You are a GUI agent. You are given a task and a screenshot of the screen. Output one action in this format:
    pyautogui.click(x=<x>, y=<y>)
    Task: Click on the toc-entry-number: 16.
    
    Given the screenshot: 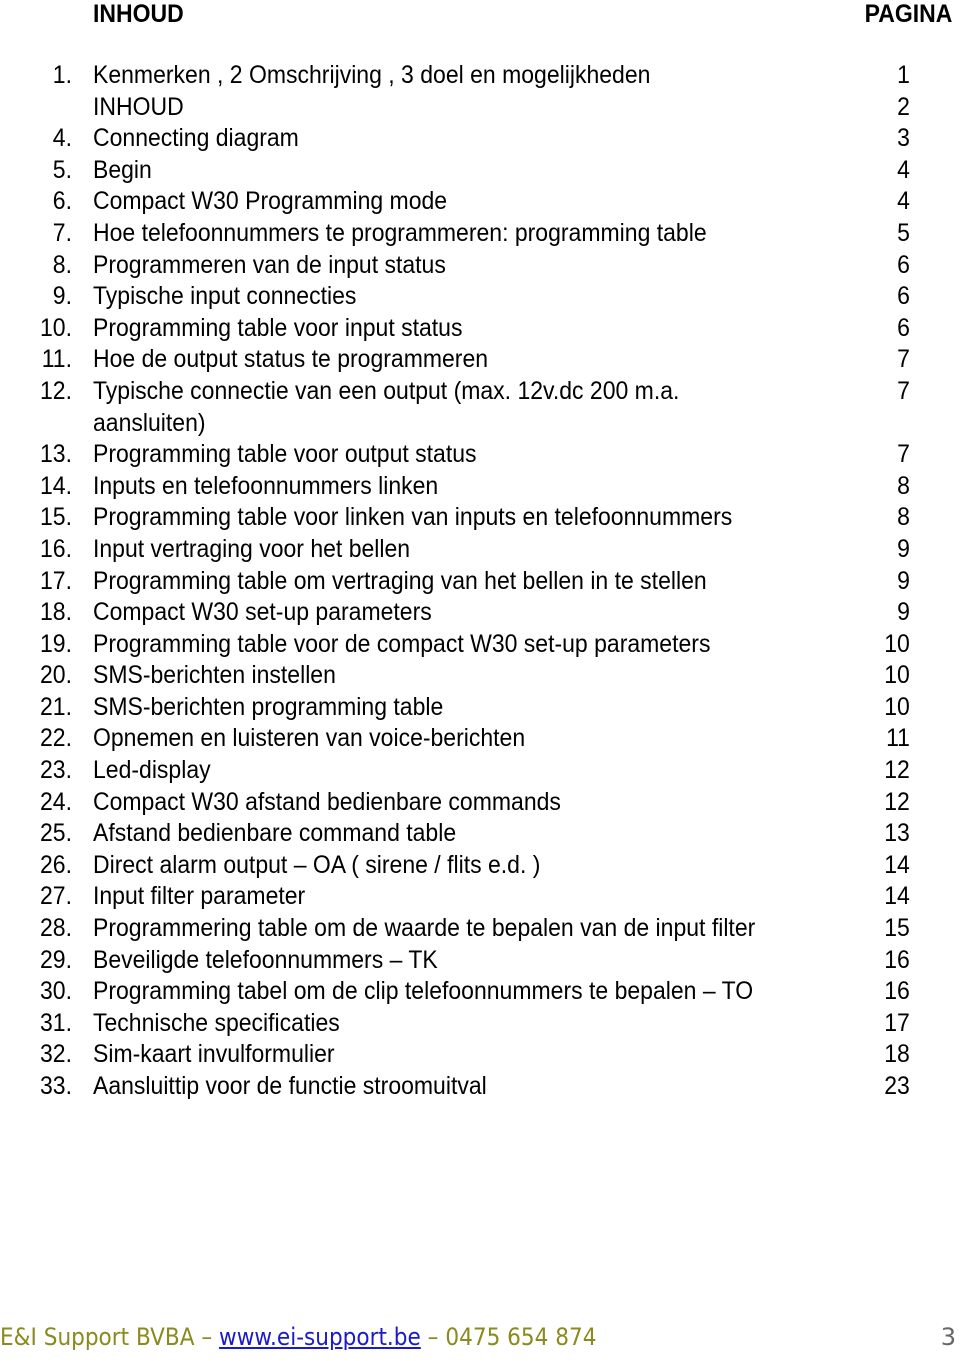 What is the action you would take?
    pyautogui.click(x=56, y=548)
    